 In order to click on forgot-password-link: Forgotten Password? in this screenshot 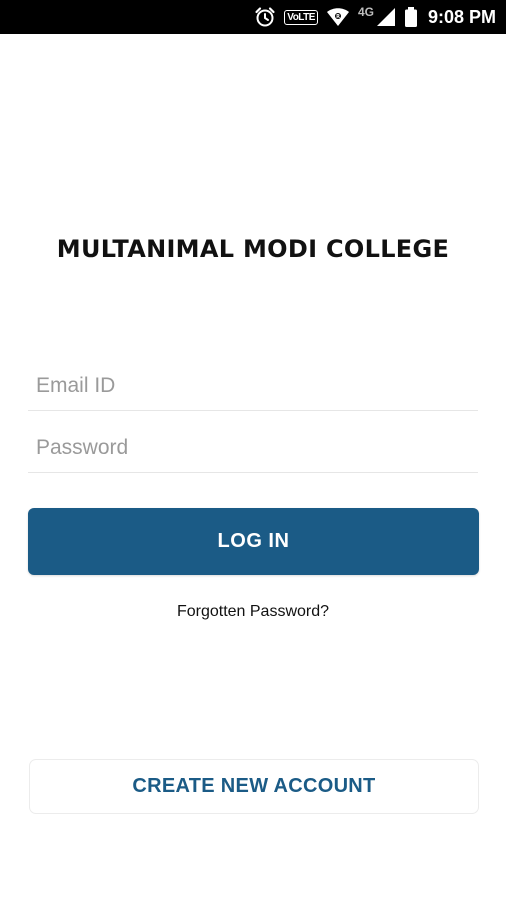, I will do `click(253, 612)`.